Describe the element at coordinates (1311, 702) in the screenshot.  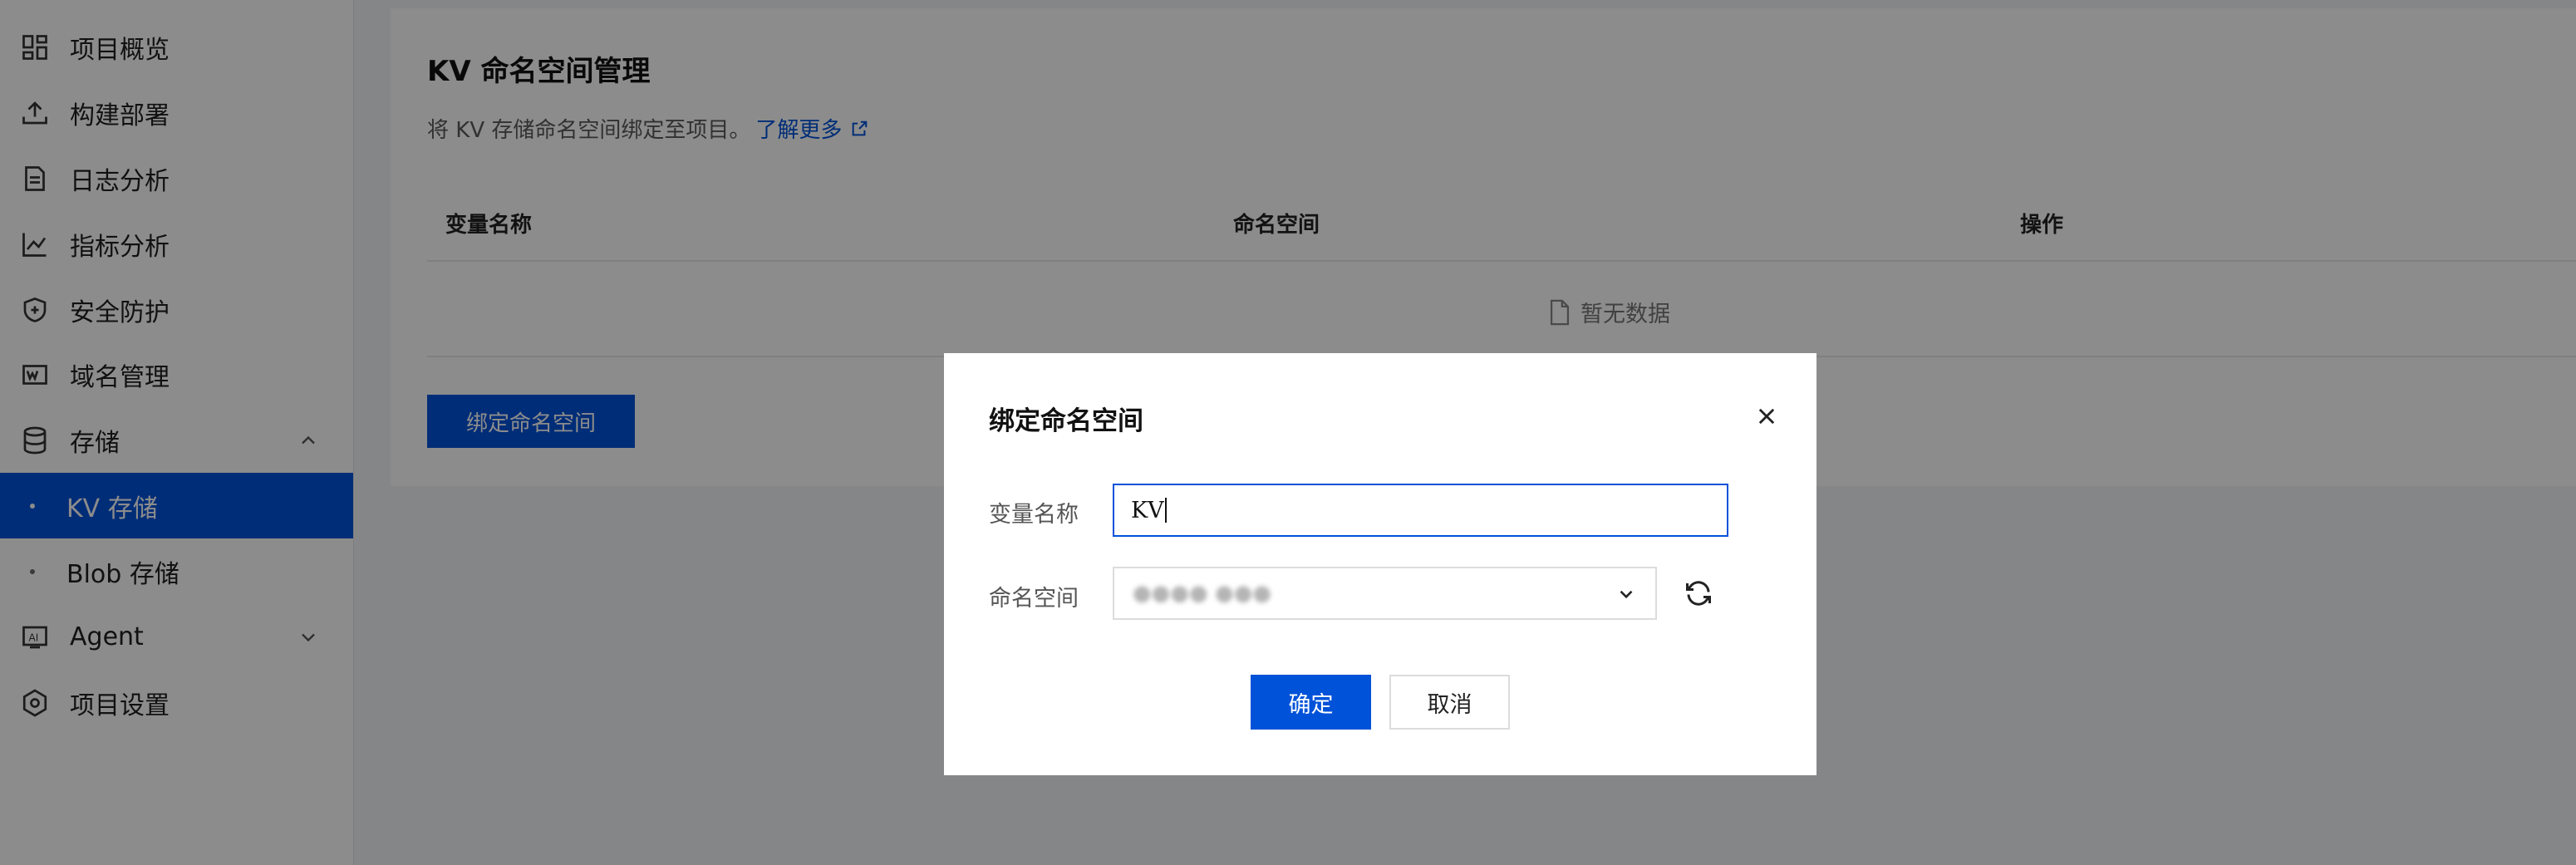
I see `confirm-button: 确定` at that location.